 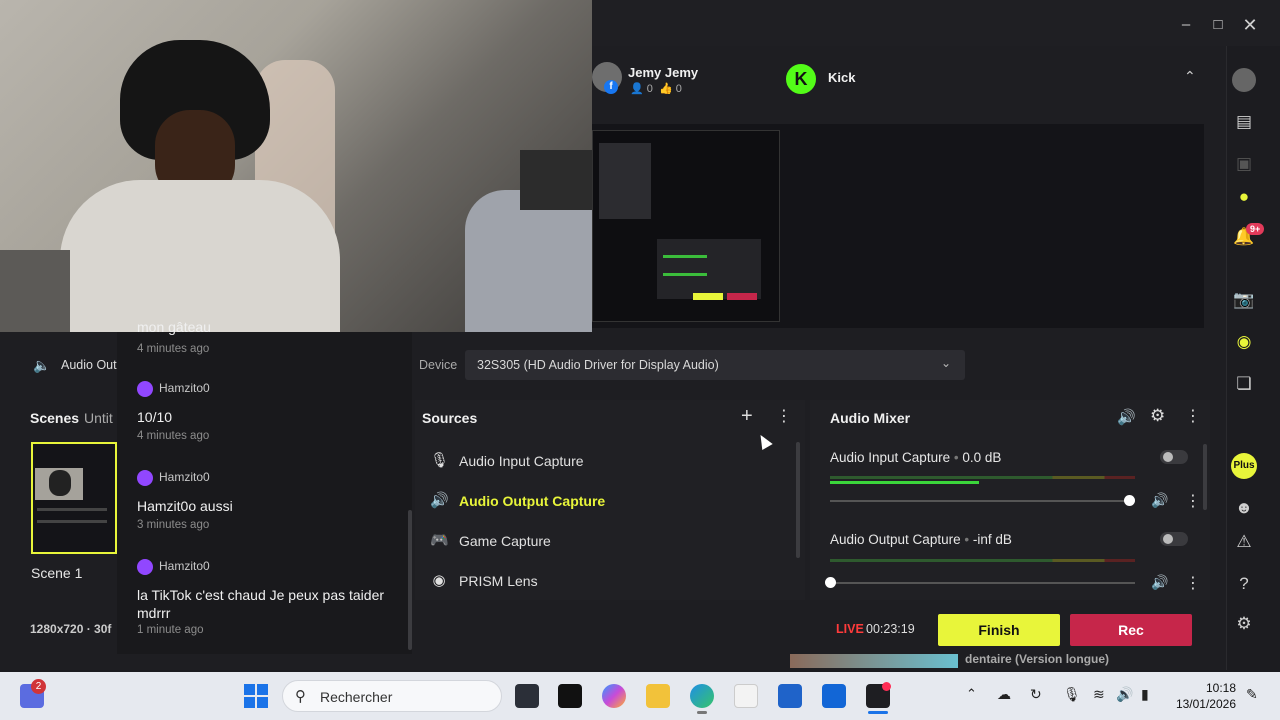 I want to click on windows-start-icon, so click(x=256, y=696).